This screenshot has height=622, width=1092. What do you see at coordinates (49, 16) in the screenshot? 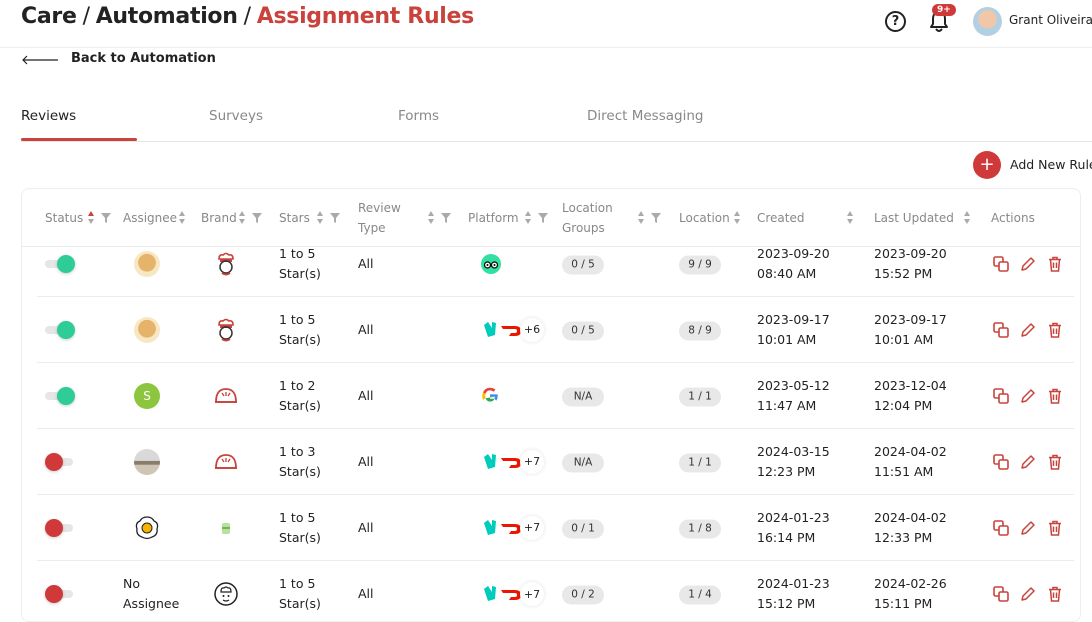
I see `breadcrumb-care: Care` at bounding box center [49, 16].